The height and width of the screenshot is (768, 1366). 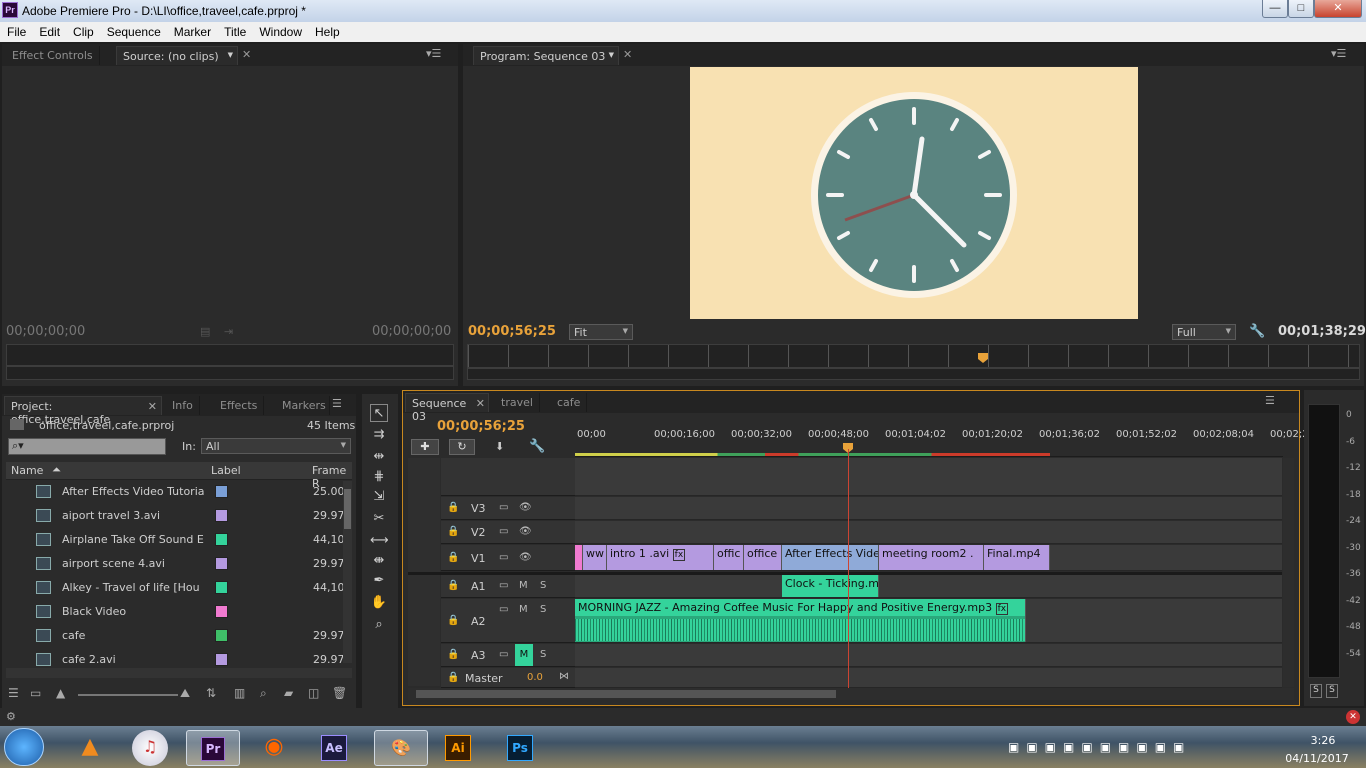 I want to click on list-view-icon: ☰, so click(x=13, y=693).